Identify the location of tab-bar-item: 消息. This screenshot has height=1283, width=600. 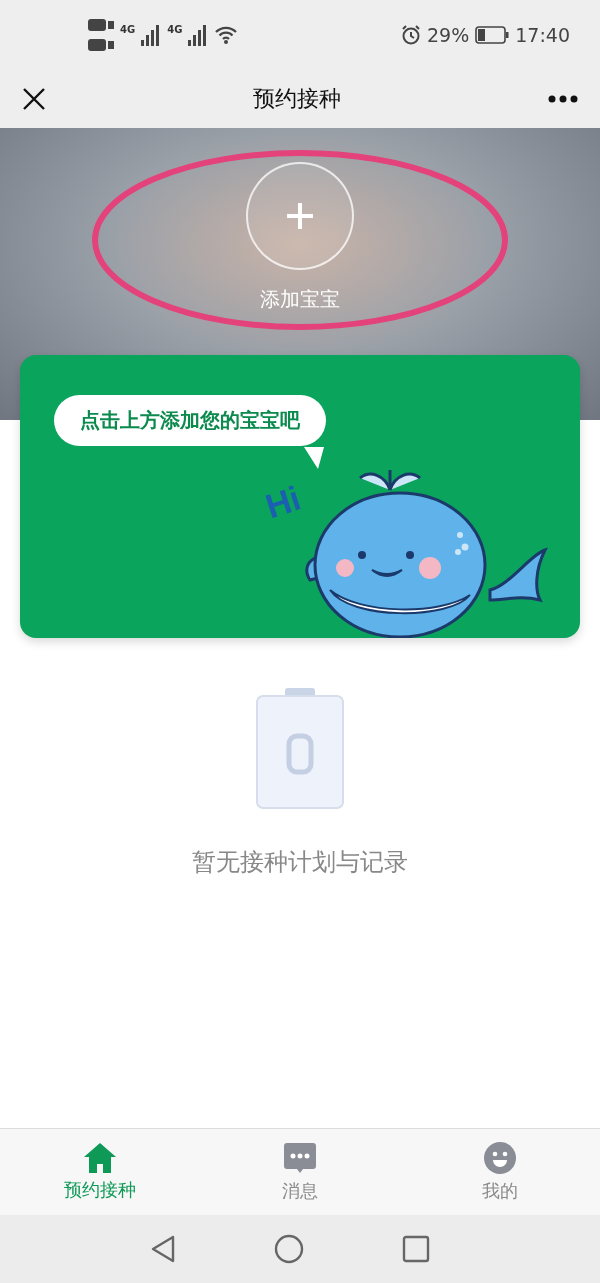
(300, 1172).